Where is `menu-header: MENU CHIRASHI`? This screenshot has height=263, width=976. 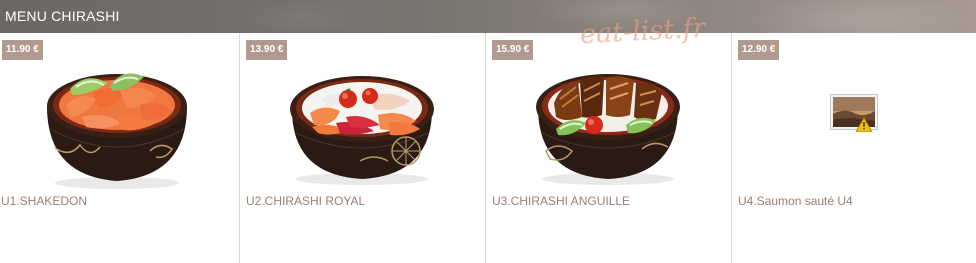
menu-header: MENU CHIRASHI is located at coordinates (488, 16).